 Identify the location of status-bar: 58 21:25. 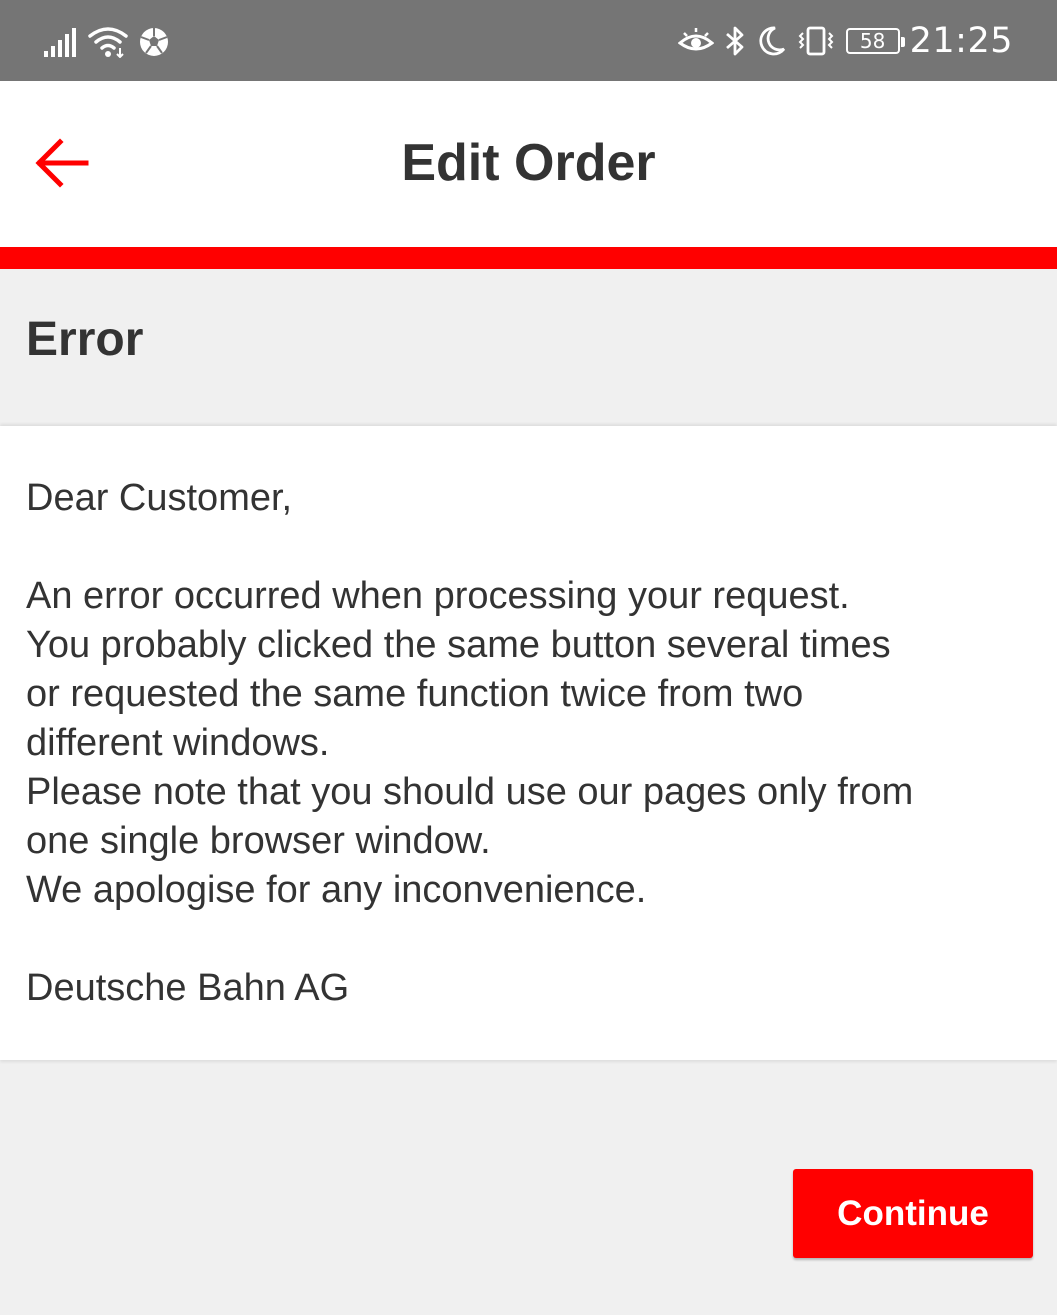
(528, 40).